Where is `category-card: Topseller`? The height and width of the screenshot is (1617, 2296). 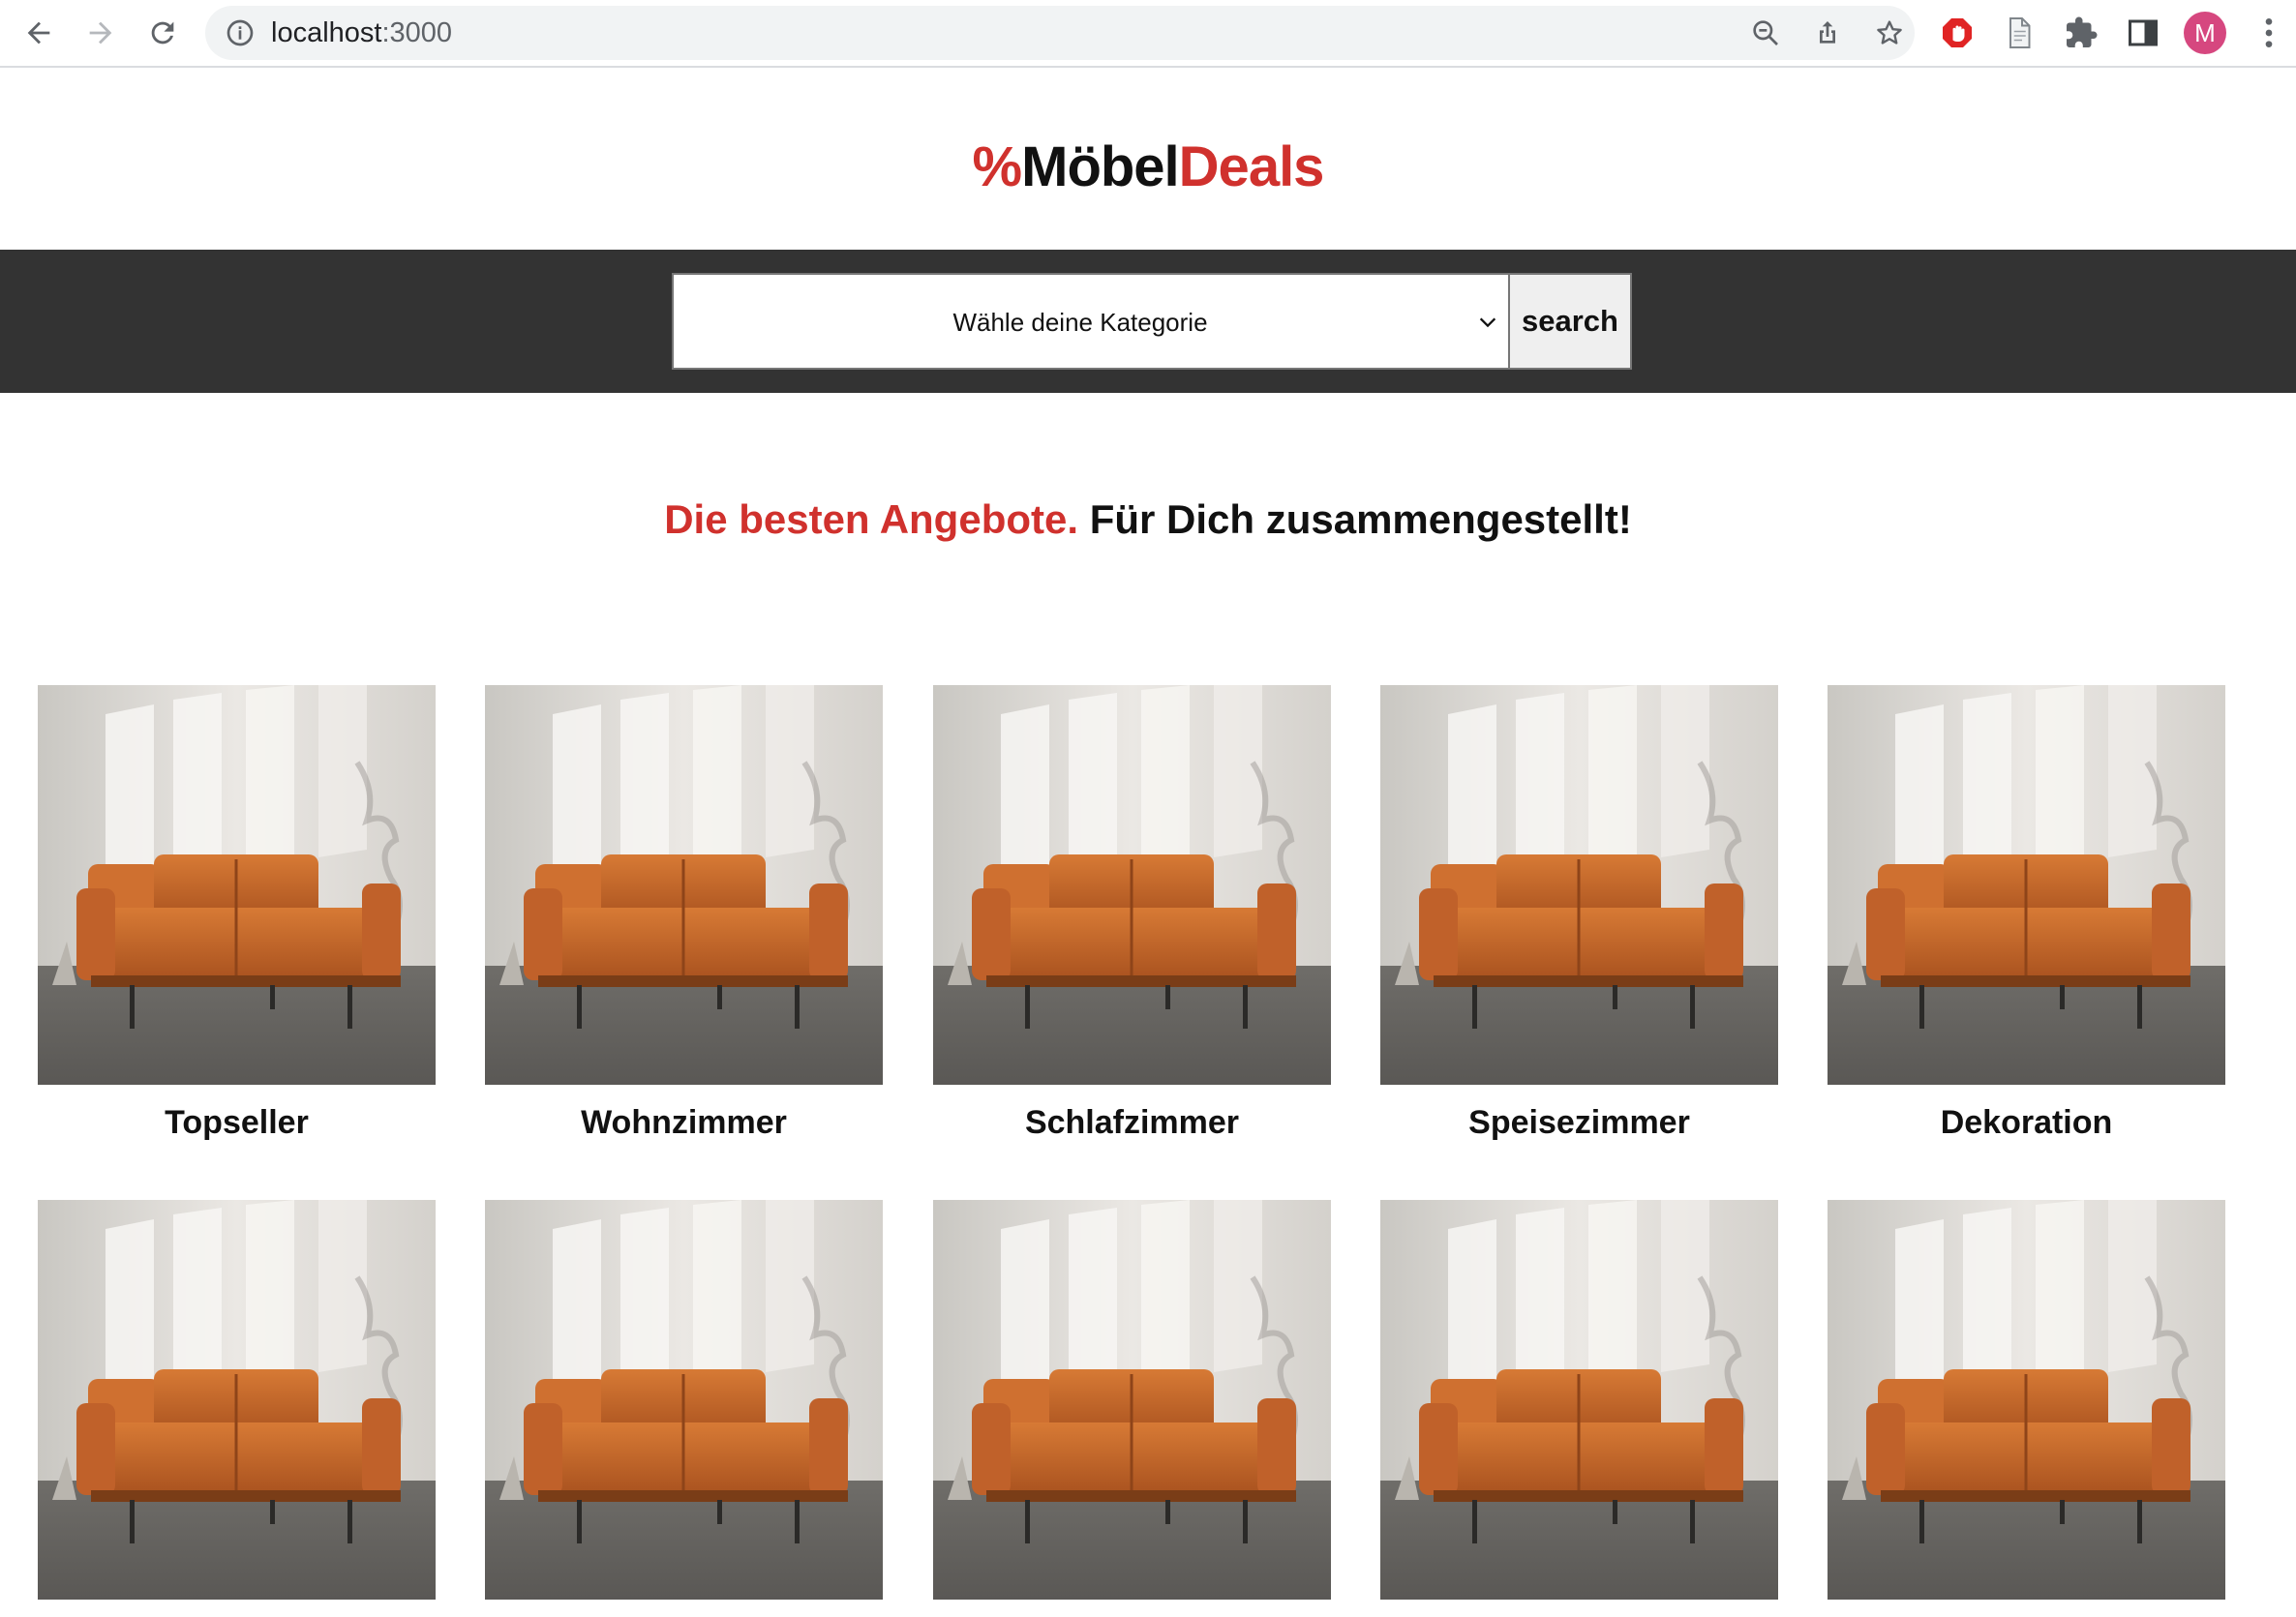
category-card: Topseller is located at coordinates (237, 914).